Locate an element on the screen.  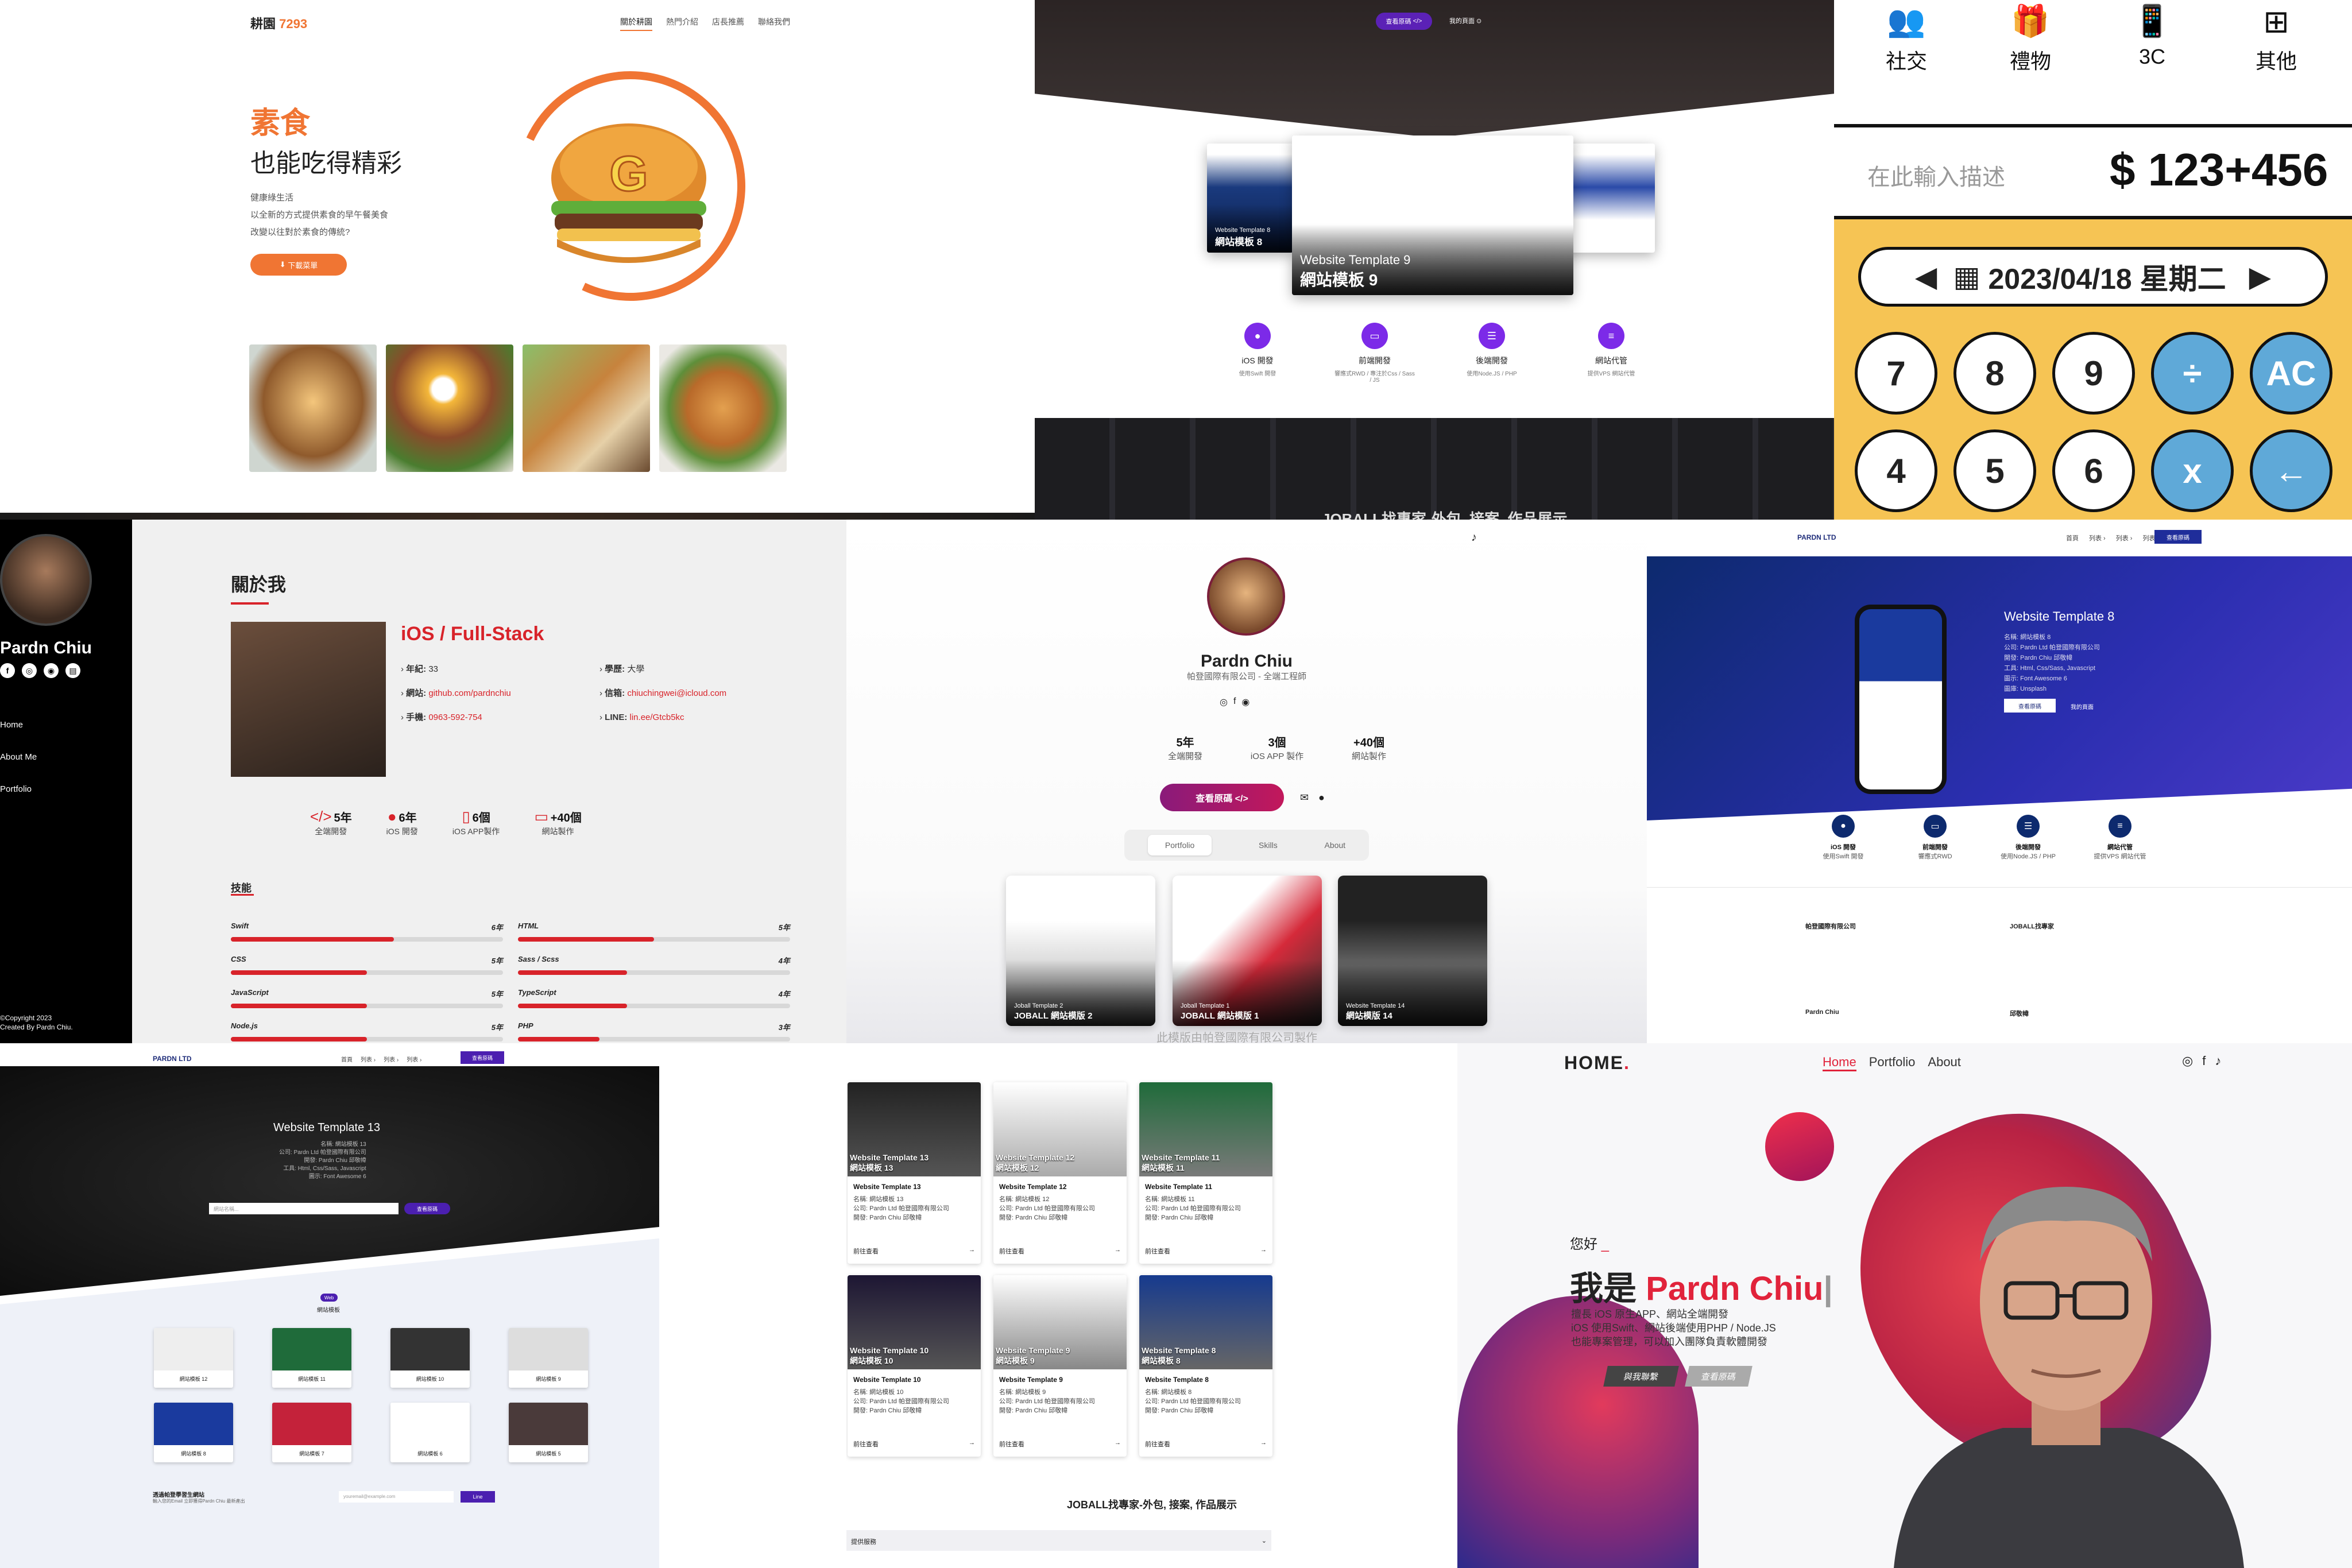
portfolio-card: Website Template 14 網站模版 14 is located at coordinates (1412, 951).